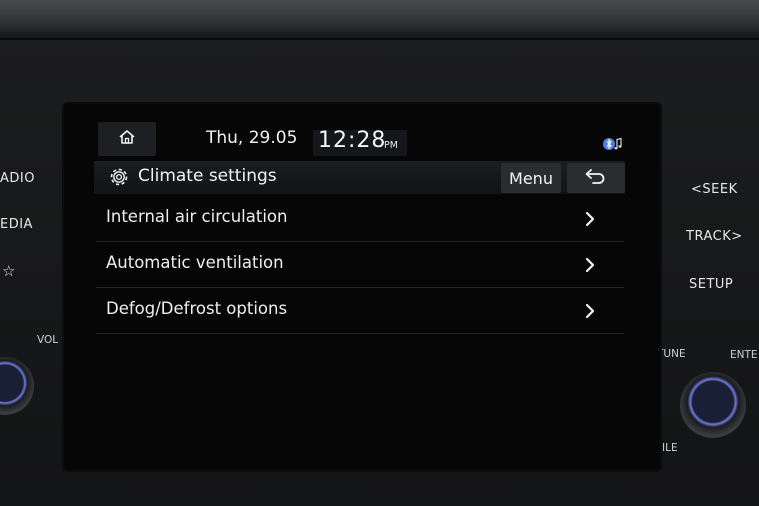 Image resolution: width=759 pixels, height=506 pixels. I want to click on page-title: Climate settings, so click(207, 176).